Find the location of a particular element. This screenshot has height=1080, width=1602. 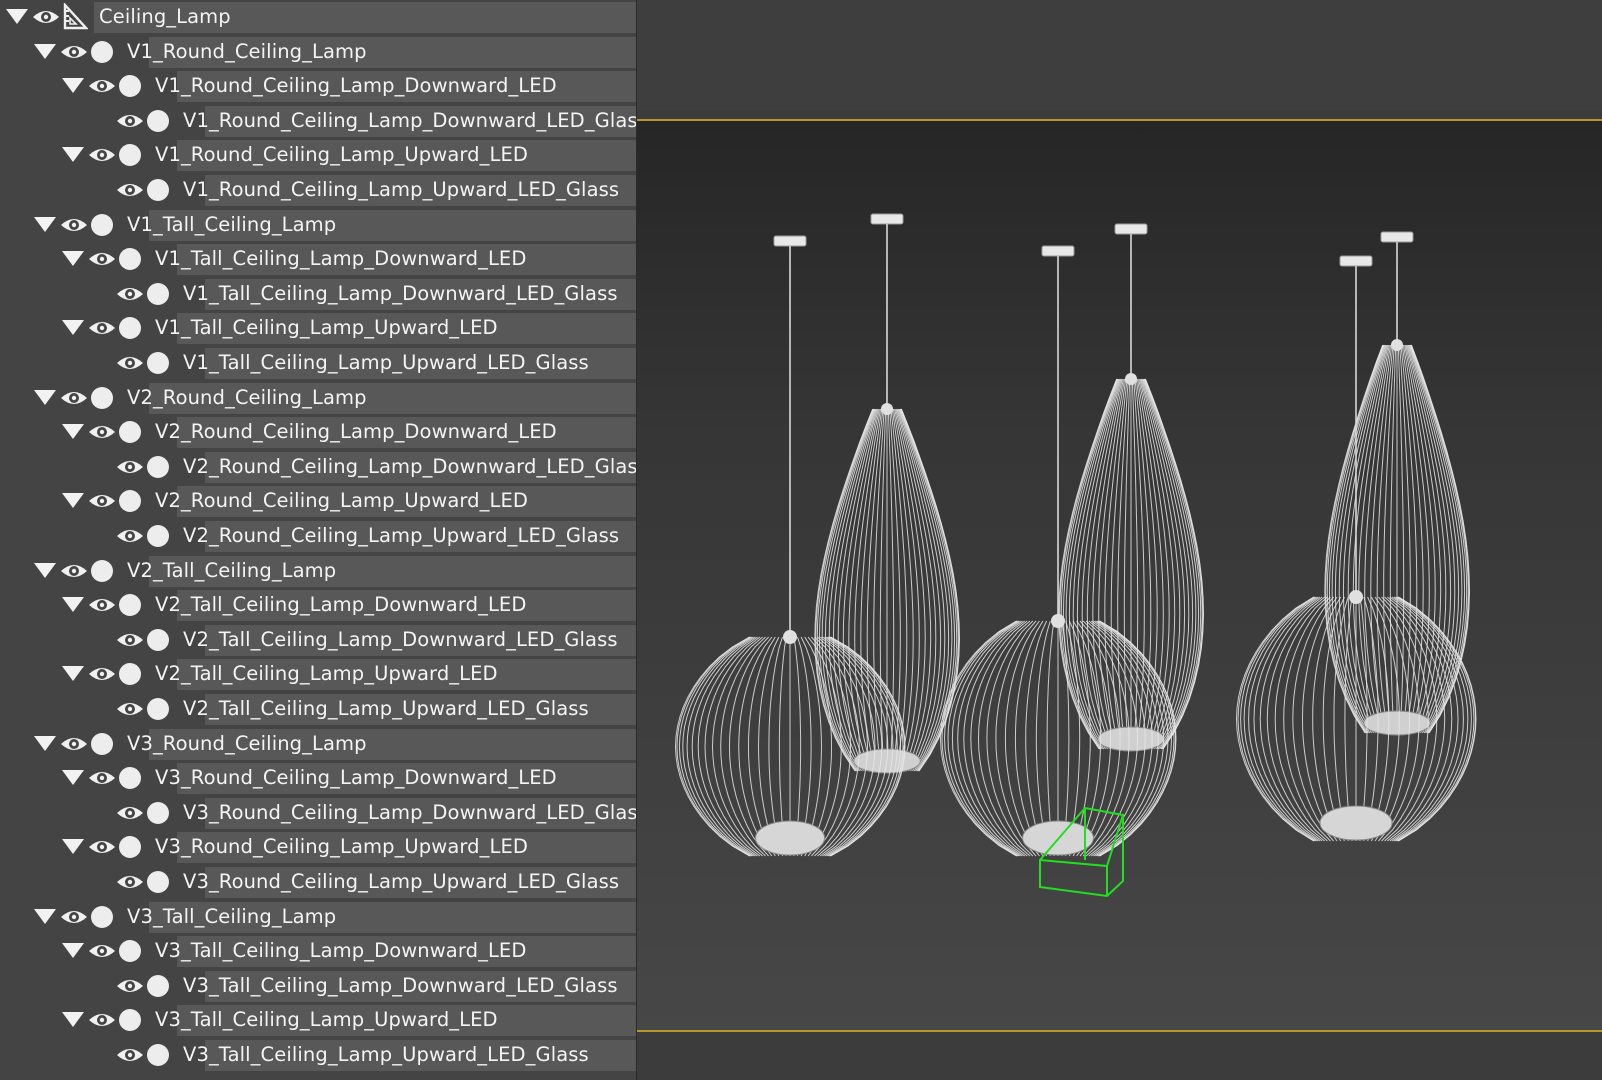

outliner-row: V3_Round_Ceiling_Lamp_Upward_LED_Glass is located at coordinates (318, 882).